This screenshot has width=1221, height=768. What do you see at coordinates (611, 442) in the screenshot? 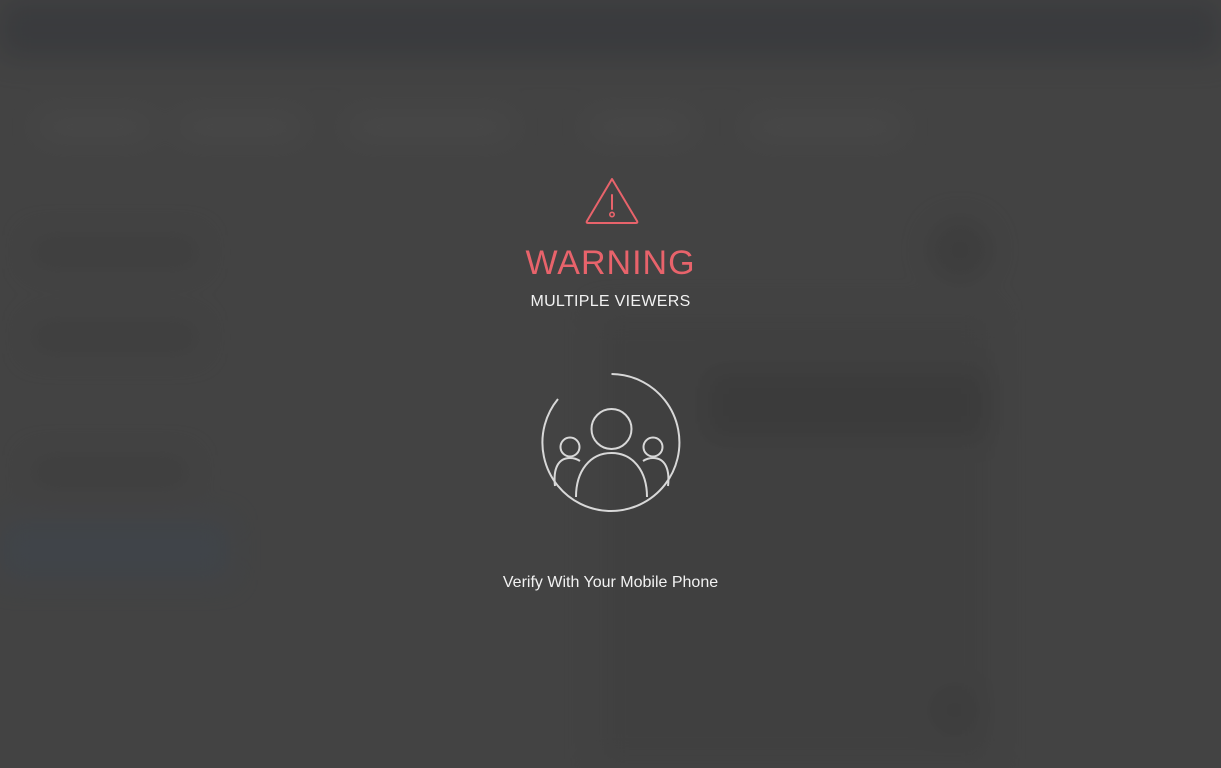
I see `multiple-viewers-icon` at bounding box center [611, 442].